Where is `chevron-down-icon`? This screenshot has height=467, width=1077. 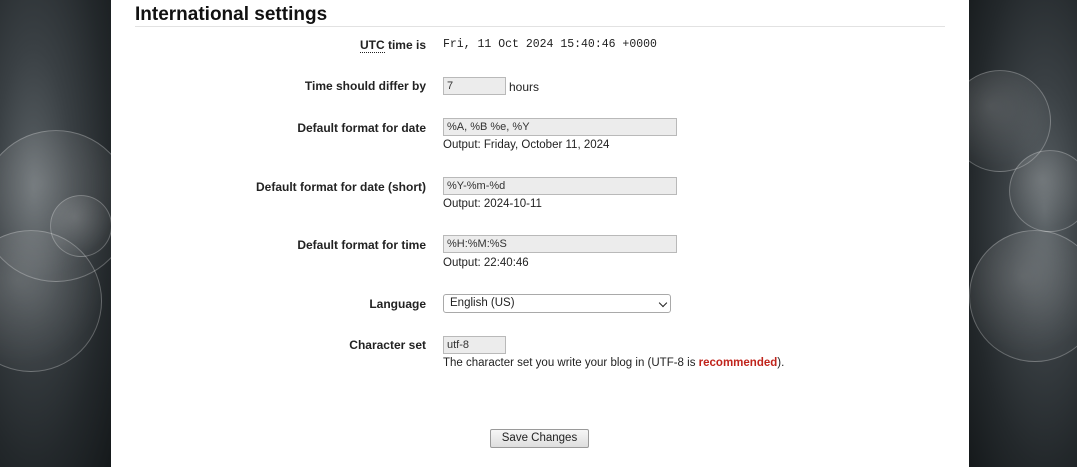 chevron-down-icon is located at coordinates (663, 303).